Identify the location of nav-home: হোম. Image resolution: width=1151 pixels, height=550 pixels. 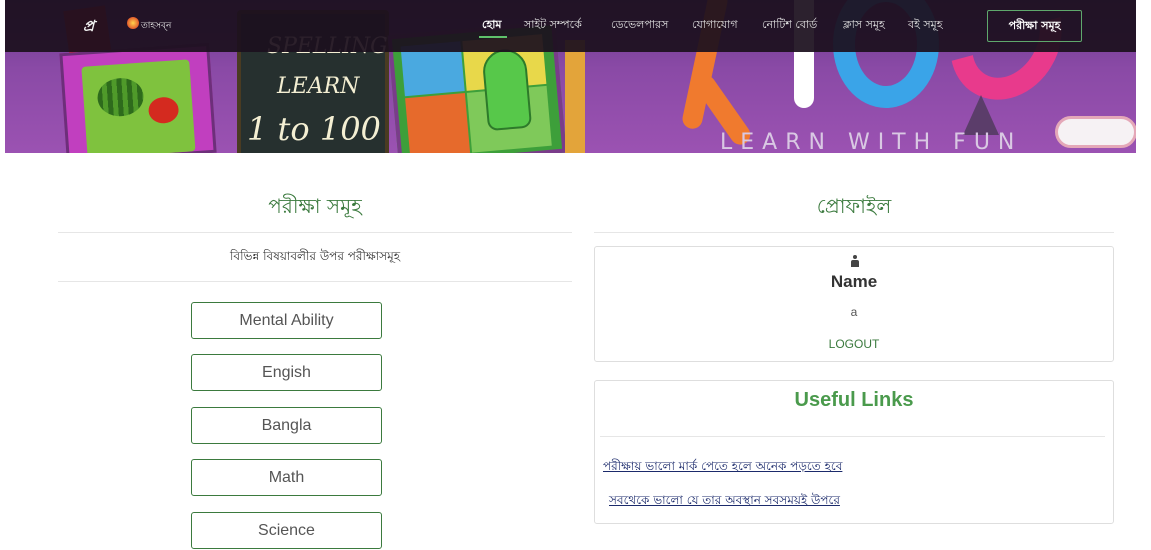
(492, 25).